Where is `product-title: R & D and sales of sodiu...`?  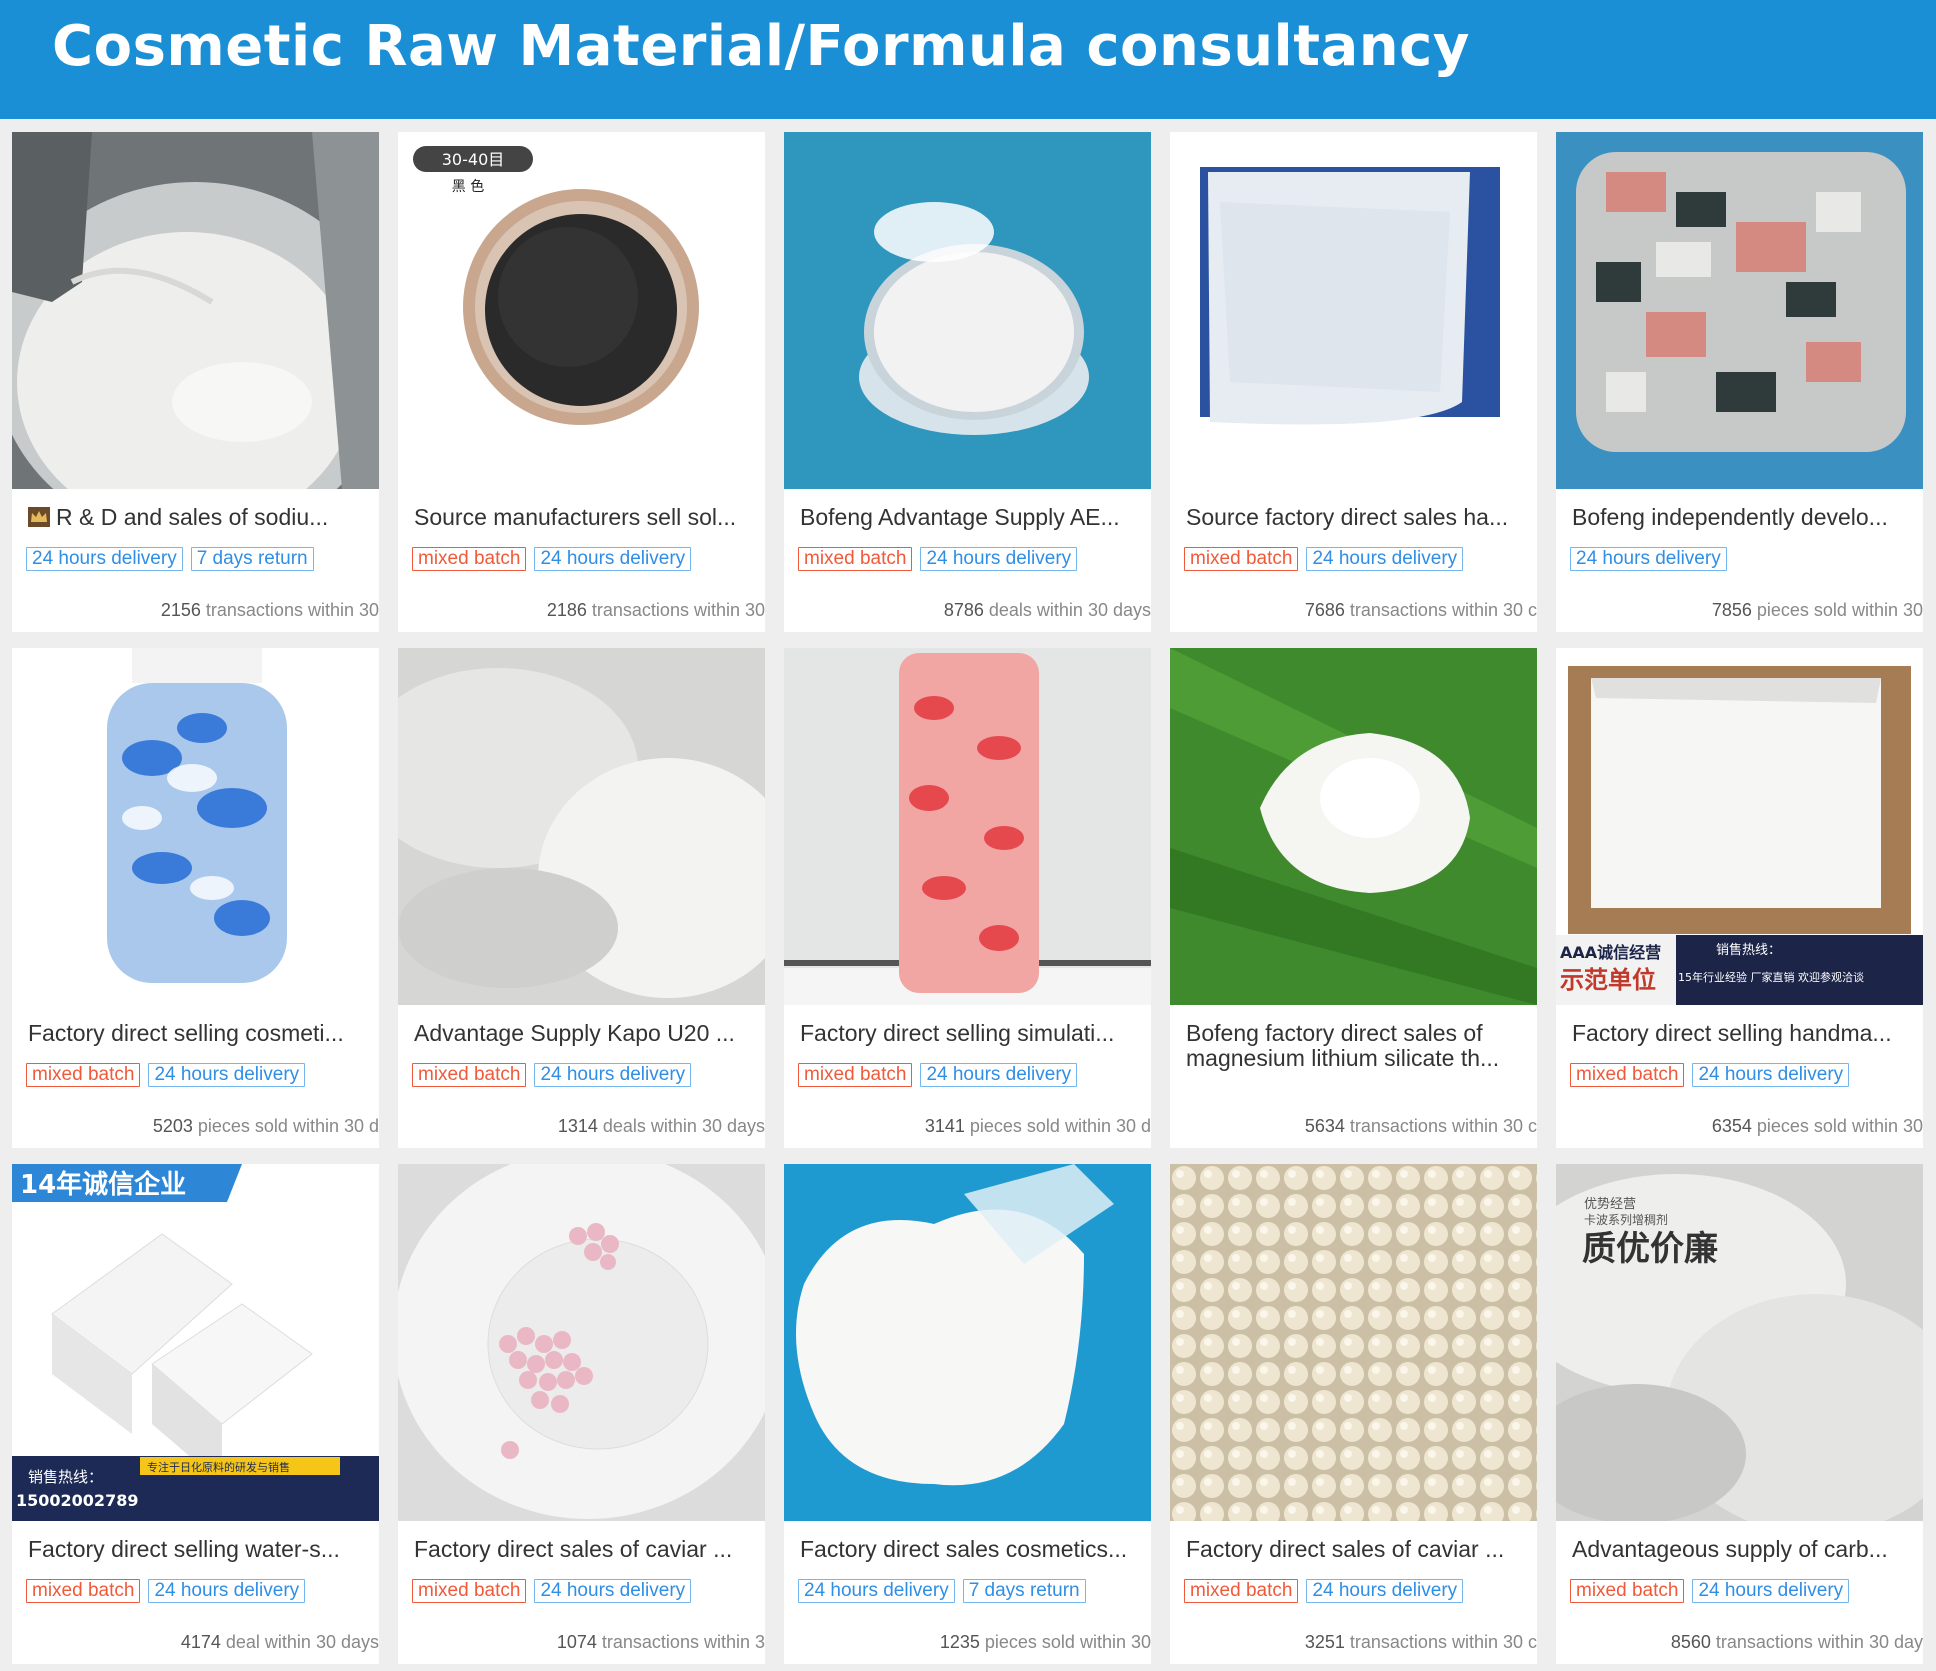 product-title: R & D and sales of sodiu... is located at coordinates (198, 517).